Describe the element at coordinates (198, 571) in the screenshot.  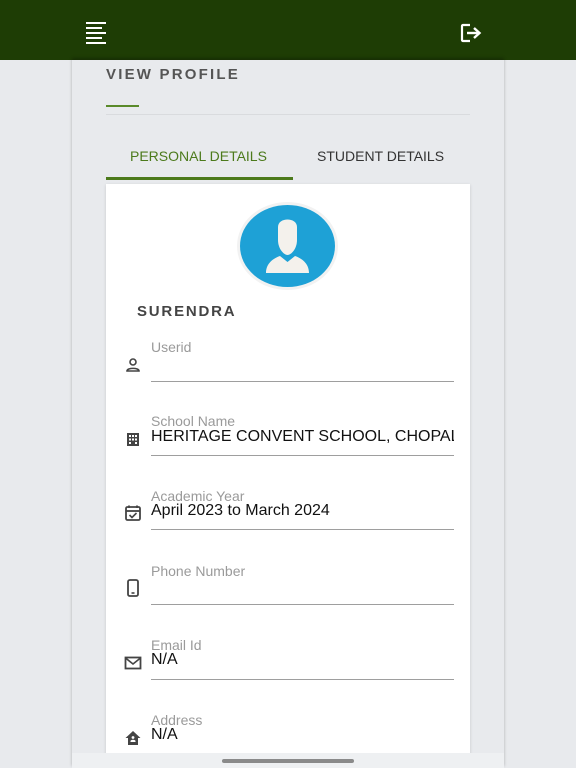
I see `phone-number-label: Phone Number` at that location.